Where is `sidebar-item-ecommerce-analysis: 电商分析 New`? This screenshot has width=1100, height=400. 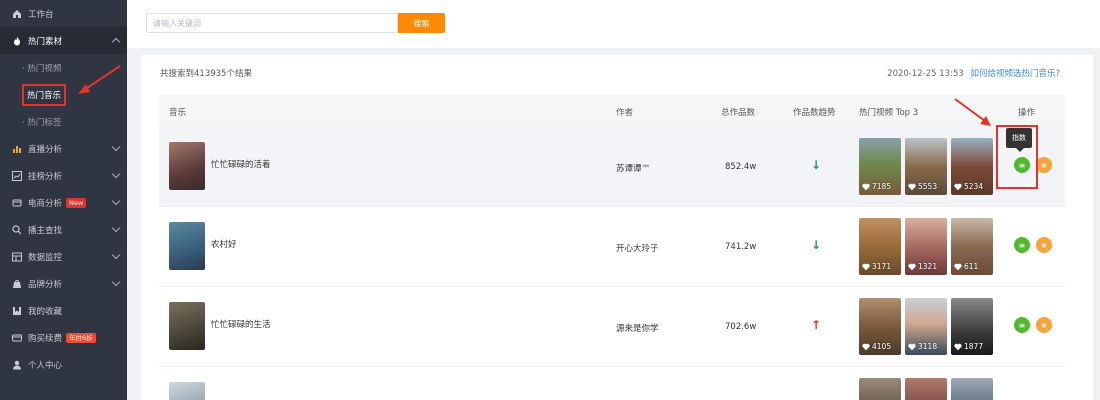 sidebar-item-ecommerce-analysis: 电商分析 New is located at coordinates (63, 202).